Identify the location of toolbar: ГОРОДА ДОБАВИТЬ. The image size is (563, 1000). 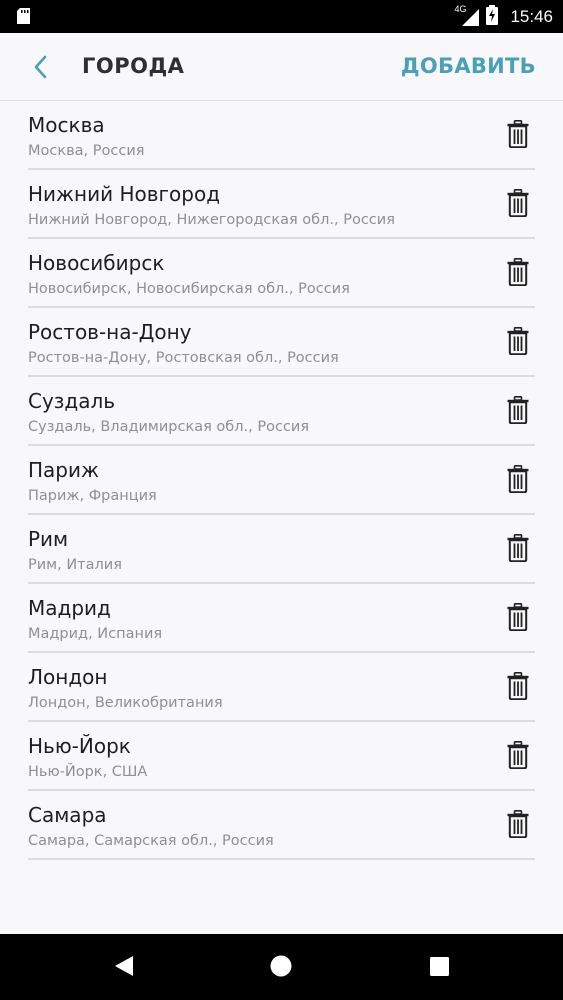
(281, 67).